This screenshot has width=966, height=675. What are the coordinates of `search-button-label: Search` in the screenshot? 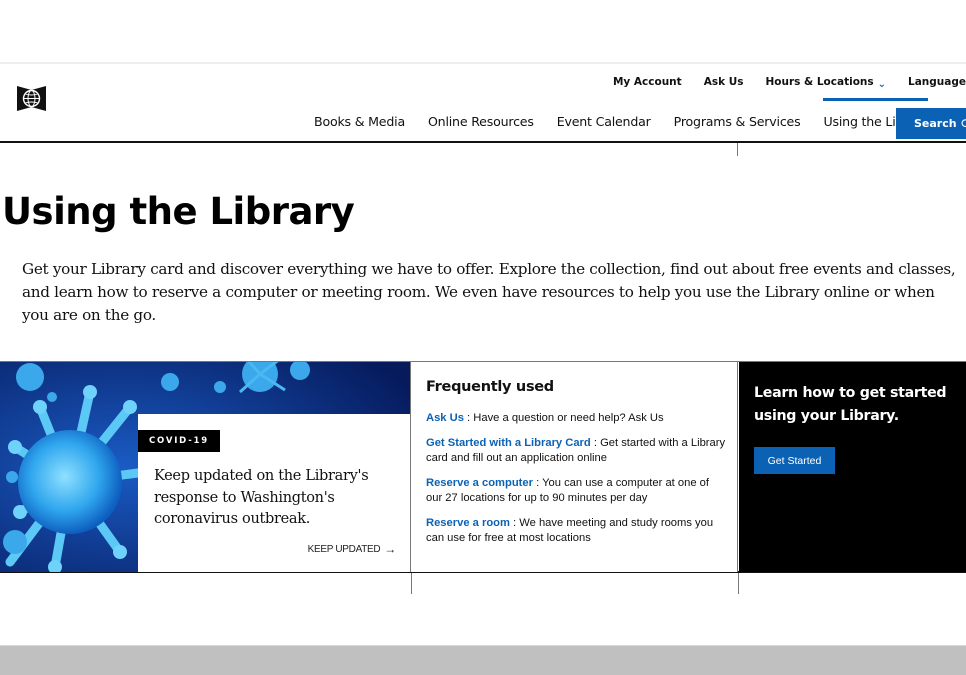 It's located at (935, 123).